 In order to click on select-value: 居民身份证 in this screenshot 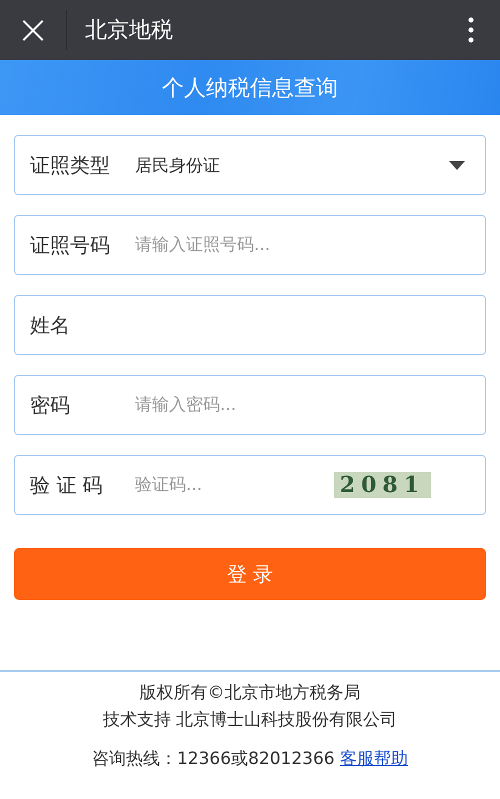, I will do `click(178, 165)`.